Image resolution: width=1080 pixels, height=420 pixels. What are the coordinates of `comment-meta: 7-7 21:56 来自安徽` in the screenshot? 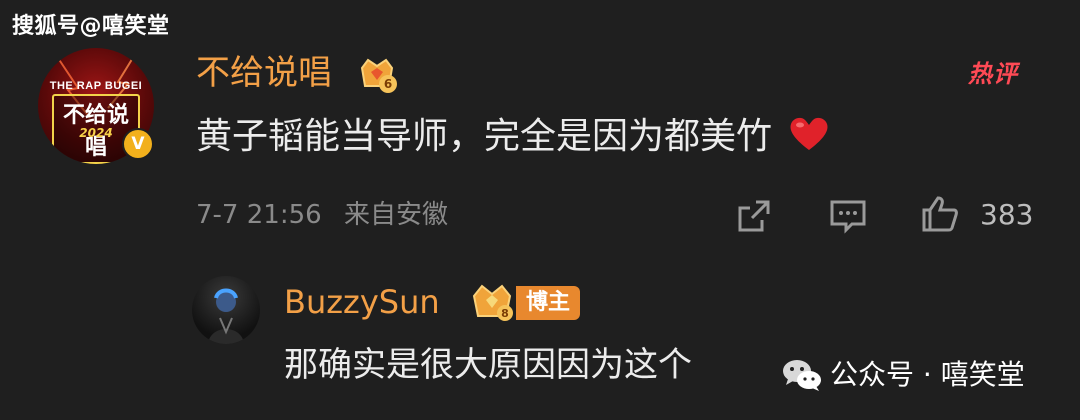 It's located at (322, 215).